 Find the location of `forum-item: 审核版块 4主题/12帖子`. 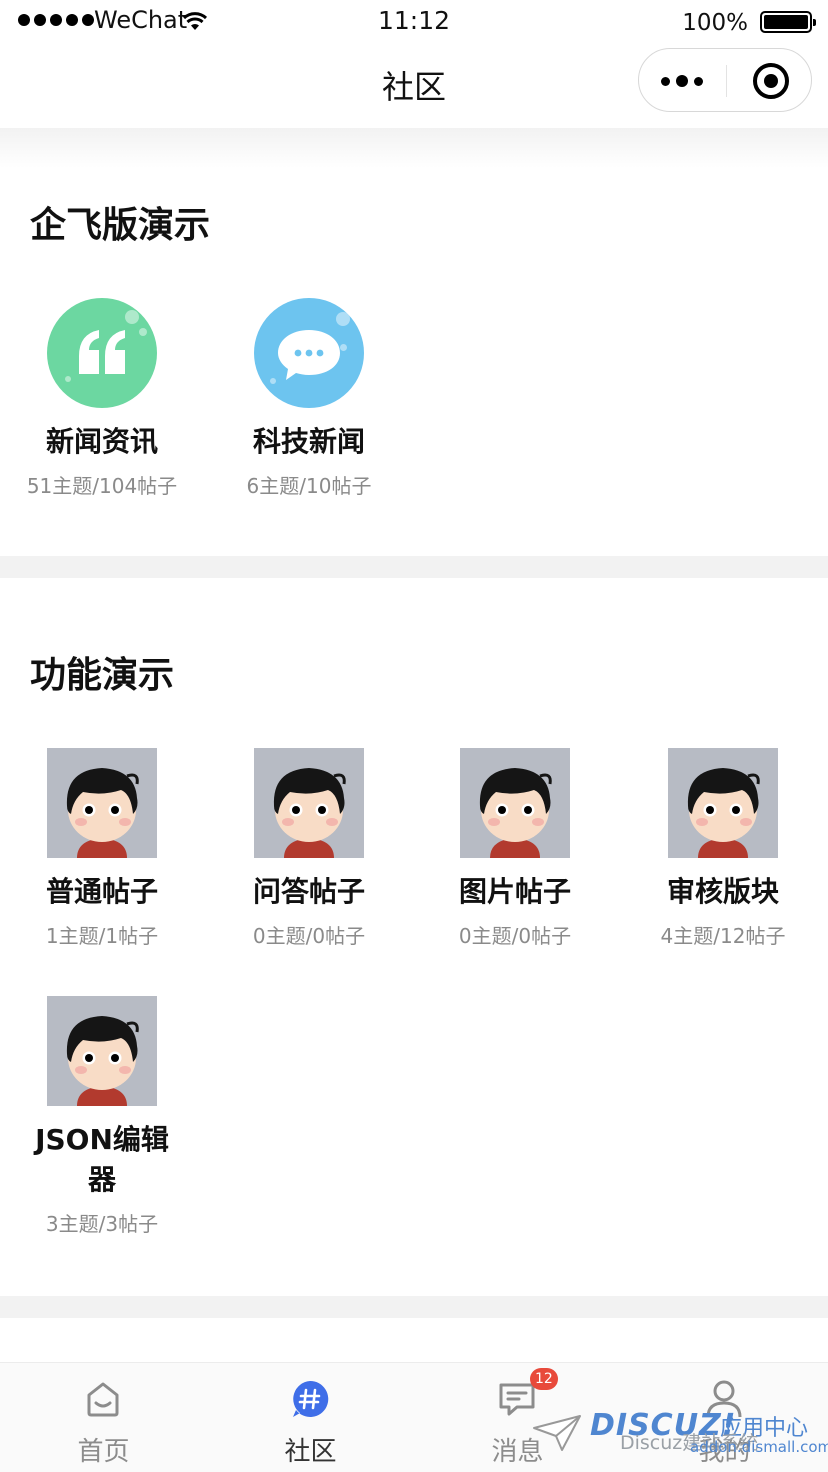

forum-item: 审核版块 4主题/12帖子 is located at coordinates (723, 848).